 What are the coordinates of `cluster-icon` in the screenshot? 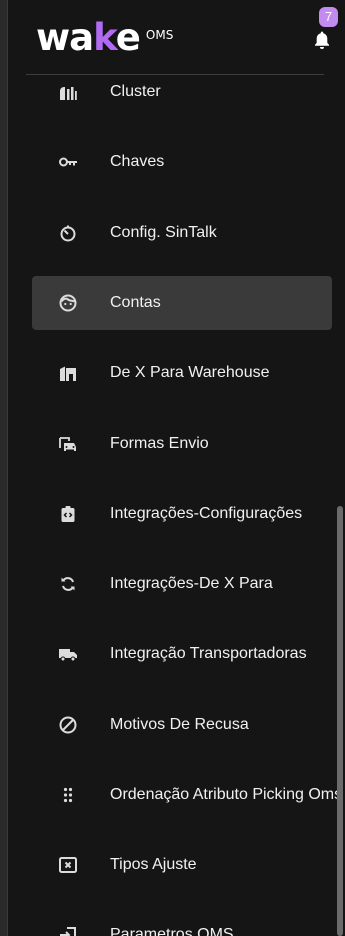 It's located at (68, 93).